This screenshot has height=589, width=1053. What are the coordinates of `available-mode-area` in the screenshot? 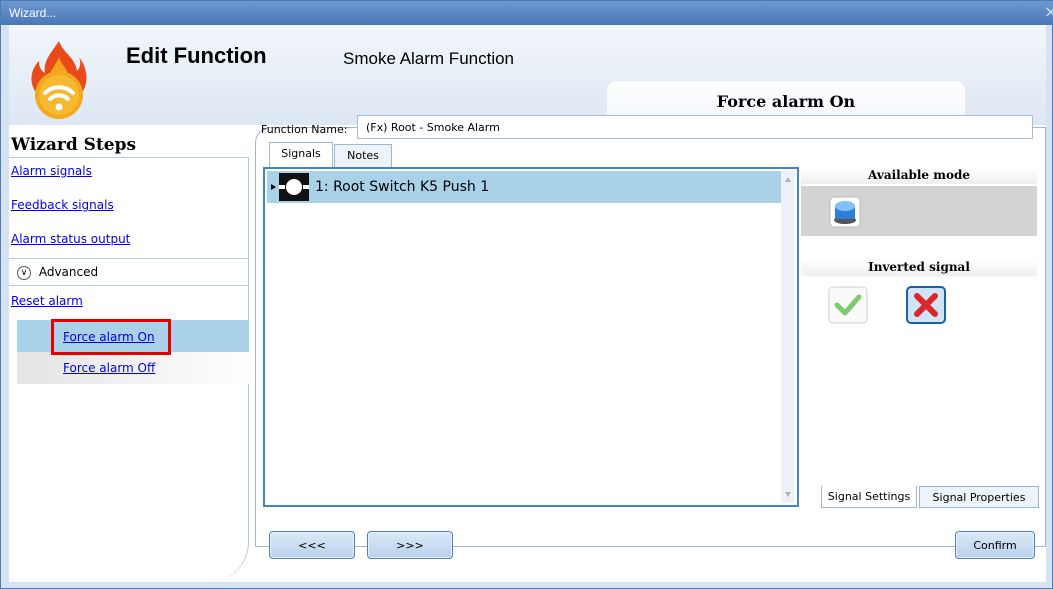 It's located at (919, 211).